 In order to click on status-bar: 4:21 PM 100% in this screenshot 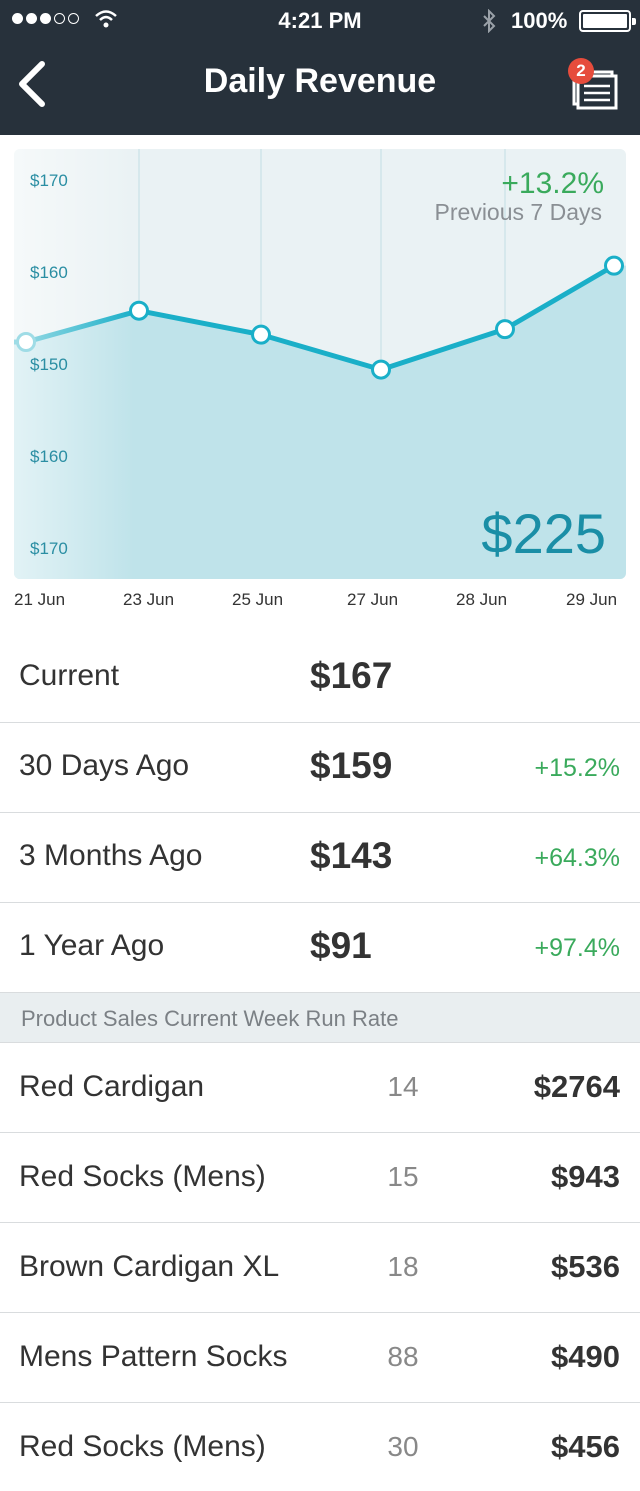, I will do `click(320, 20)`.